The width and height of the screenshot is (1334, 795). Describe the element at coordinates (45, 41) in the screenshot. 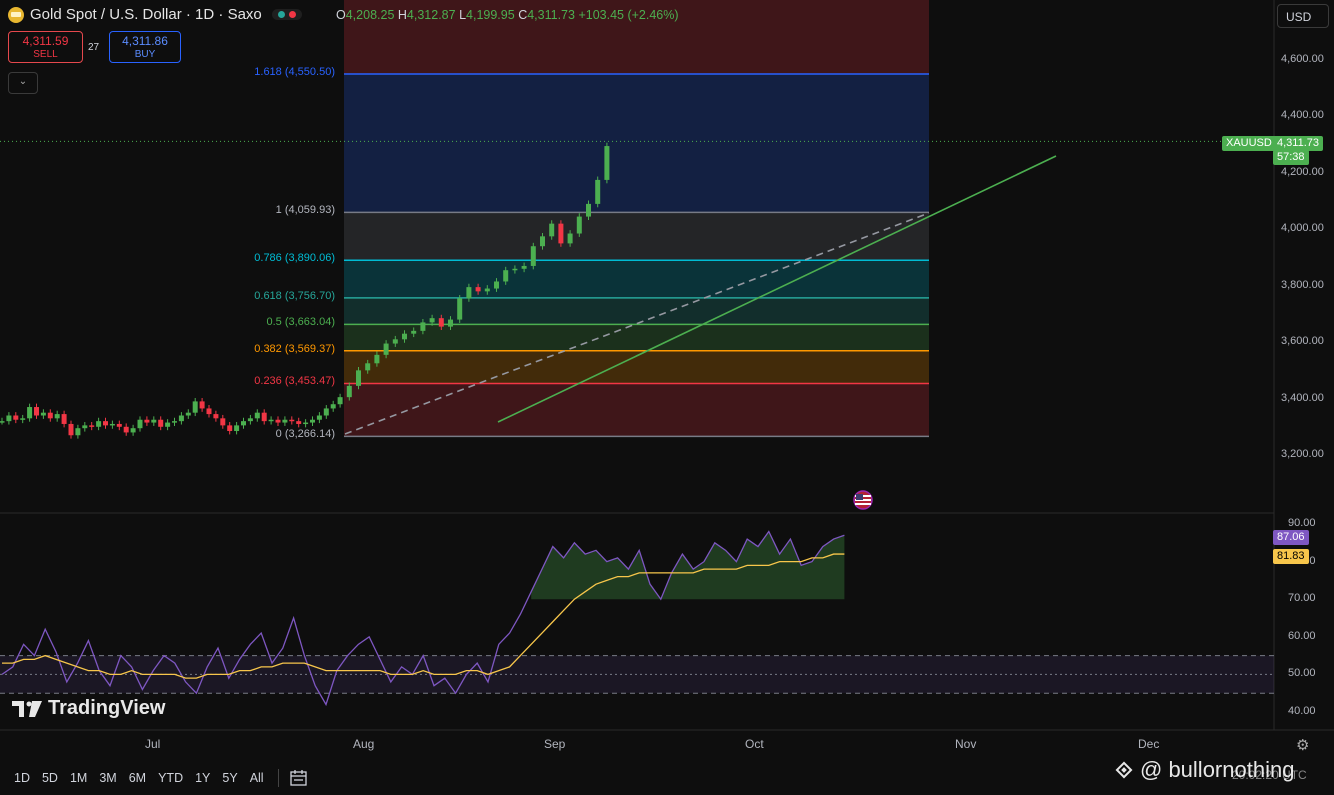

I see `sell-price: 4,311.59` at that location.